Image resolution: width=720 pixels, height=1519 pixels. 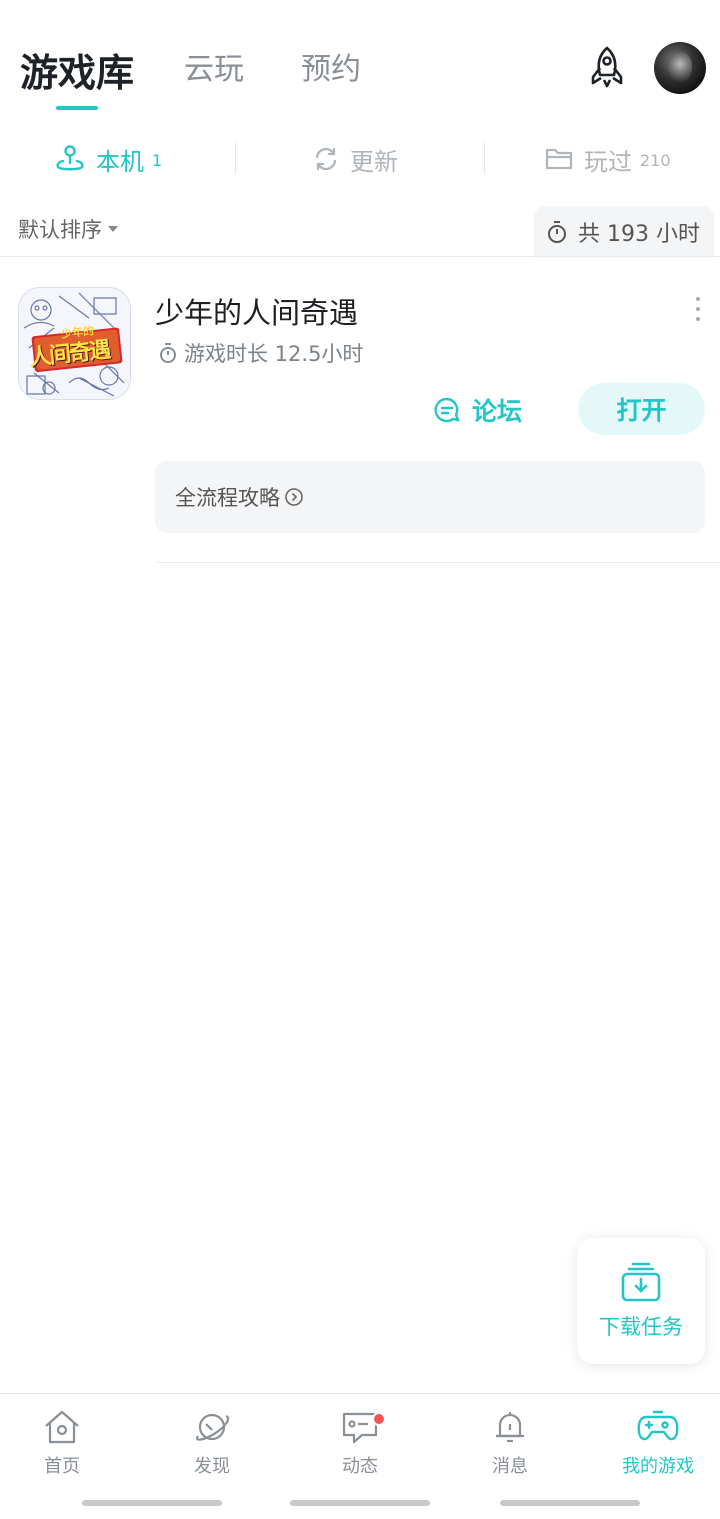 What do you see at coordinates (379, 1419) in the screenshot?
I see `notification-badge` at bounding box center [379, 1419].